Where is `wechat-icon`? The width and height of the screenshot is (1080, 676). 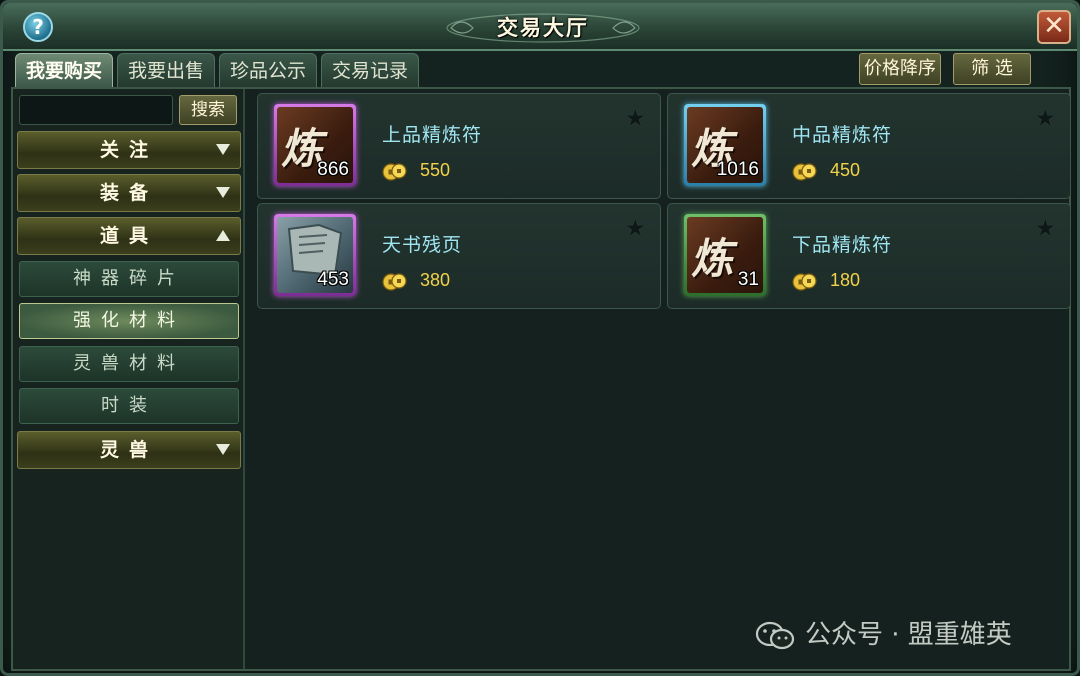
wechat-icon is located at coordinates (775, 635).